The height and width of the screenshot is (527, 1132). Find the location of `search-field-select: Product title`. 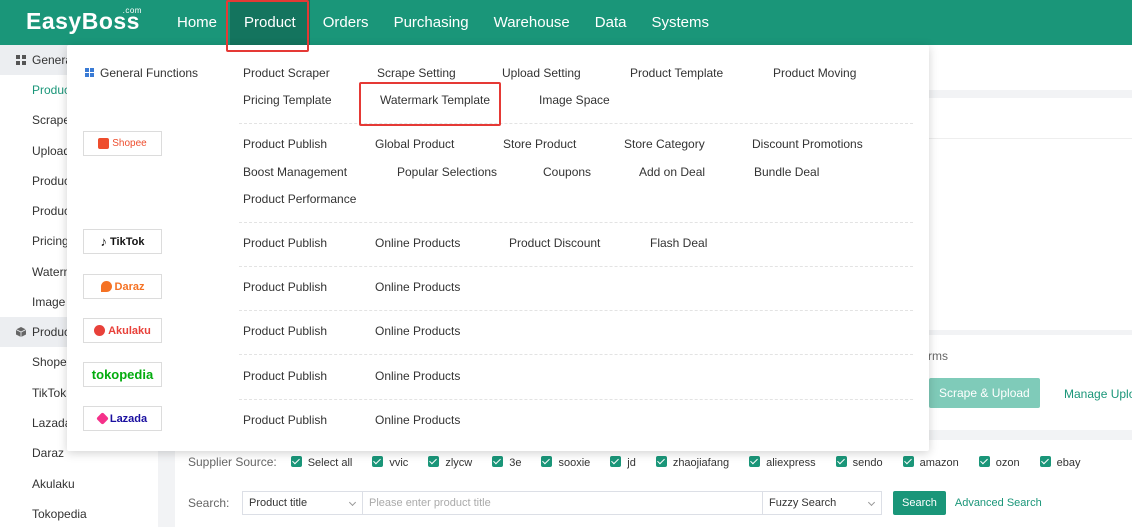

search-field-select: Product title is located at coordinates (302, 503).